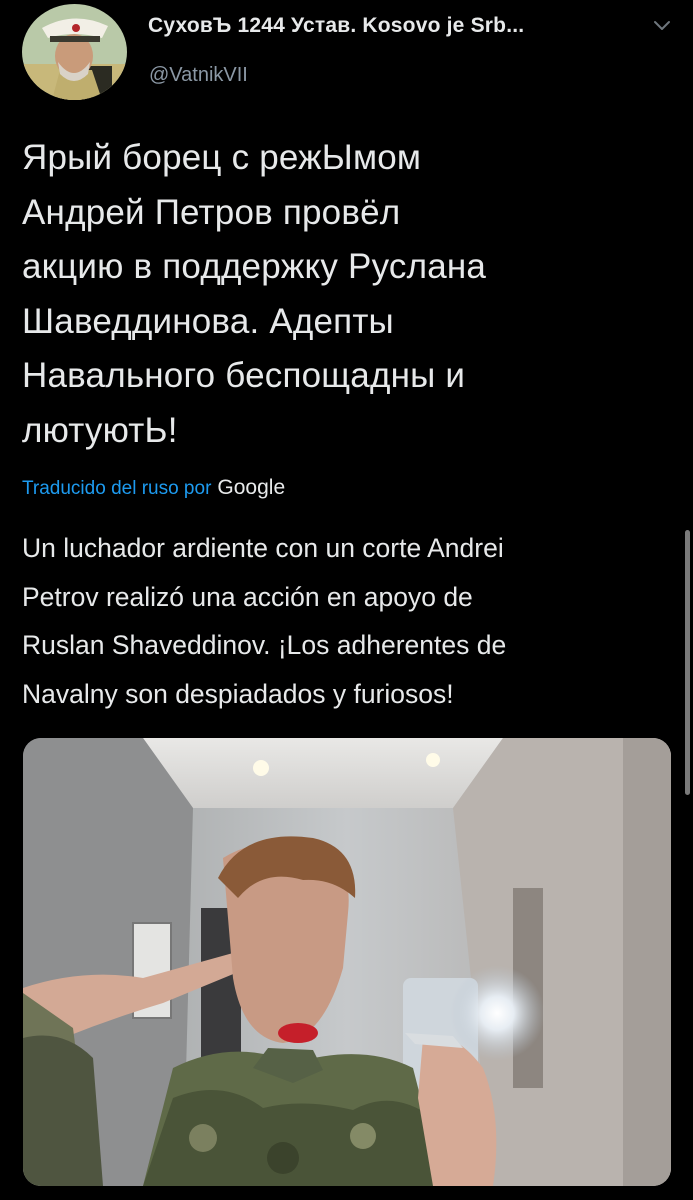 This screenshot has width=693, height=1200. I want to click on translated-by-label: Traducido del ruso por, so click(116, 488).